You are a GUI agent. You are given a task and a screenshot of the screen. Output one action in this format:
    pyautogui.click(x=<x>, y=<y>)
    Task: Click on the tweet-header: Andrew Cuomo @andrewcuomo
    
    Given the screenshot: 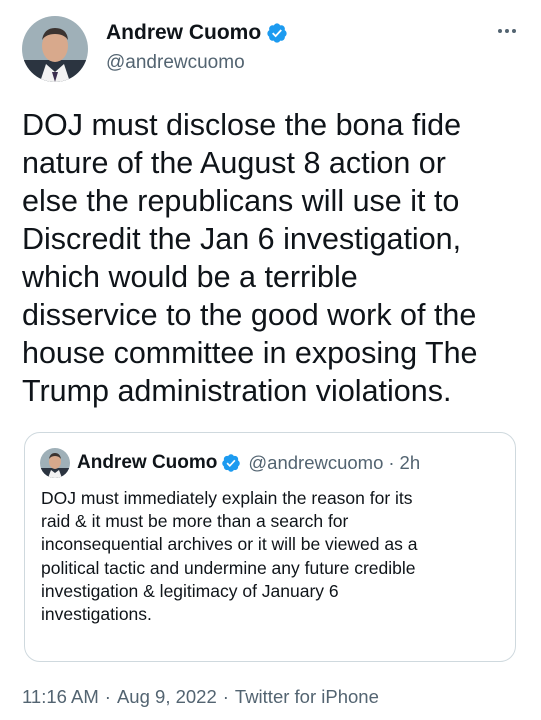 What is the action you would take?
    pyautogui.click(x=272, y=49)
    